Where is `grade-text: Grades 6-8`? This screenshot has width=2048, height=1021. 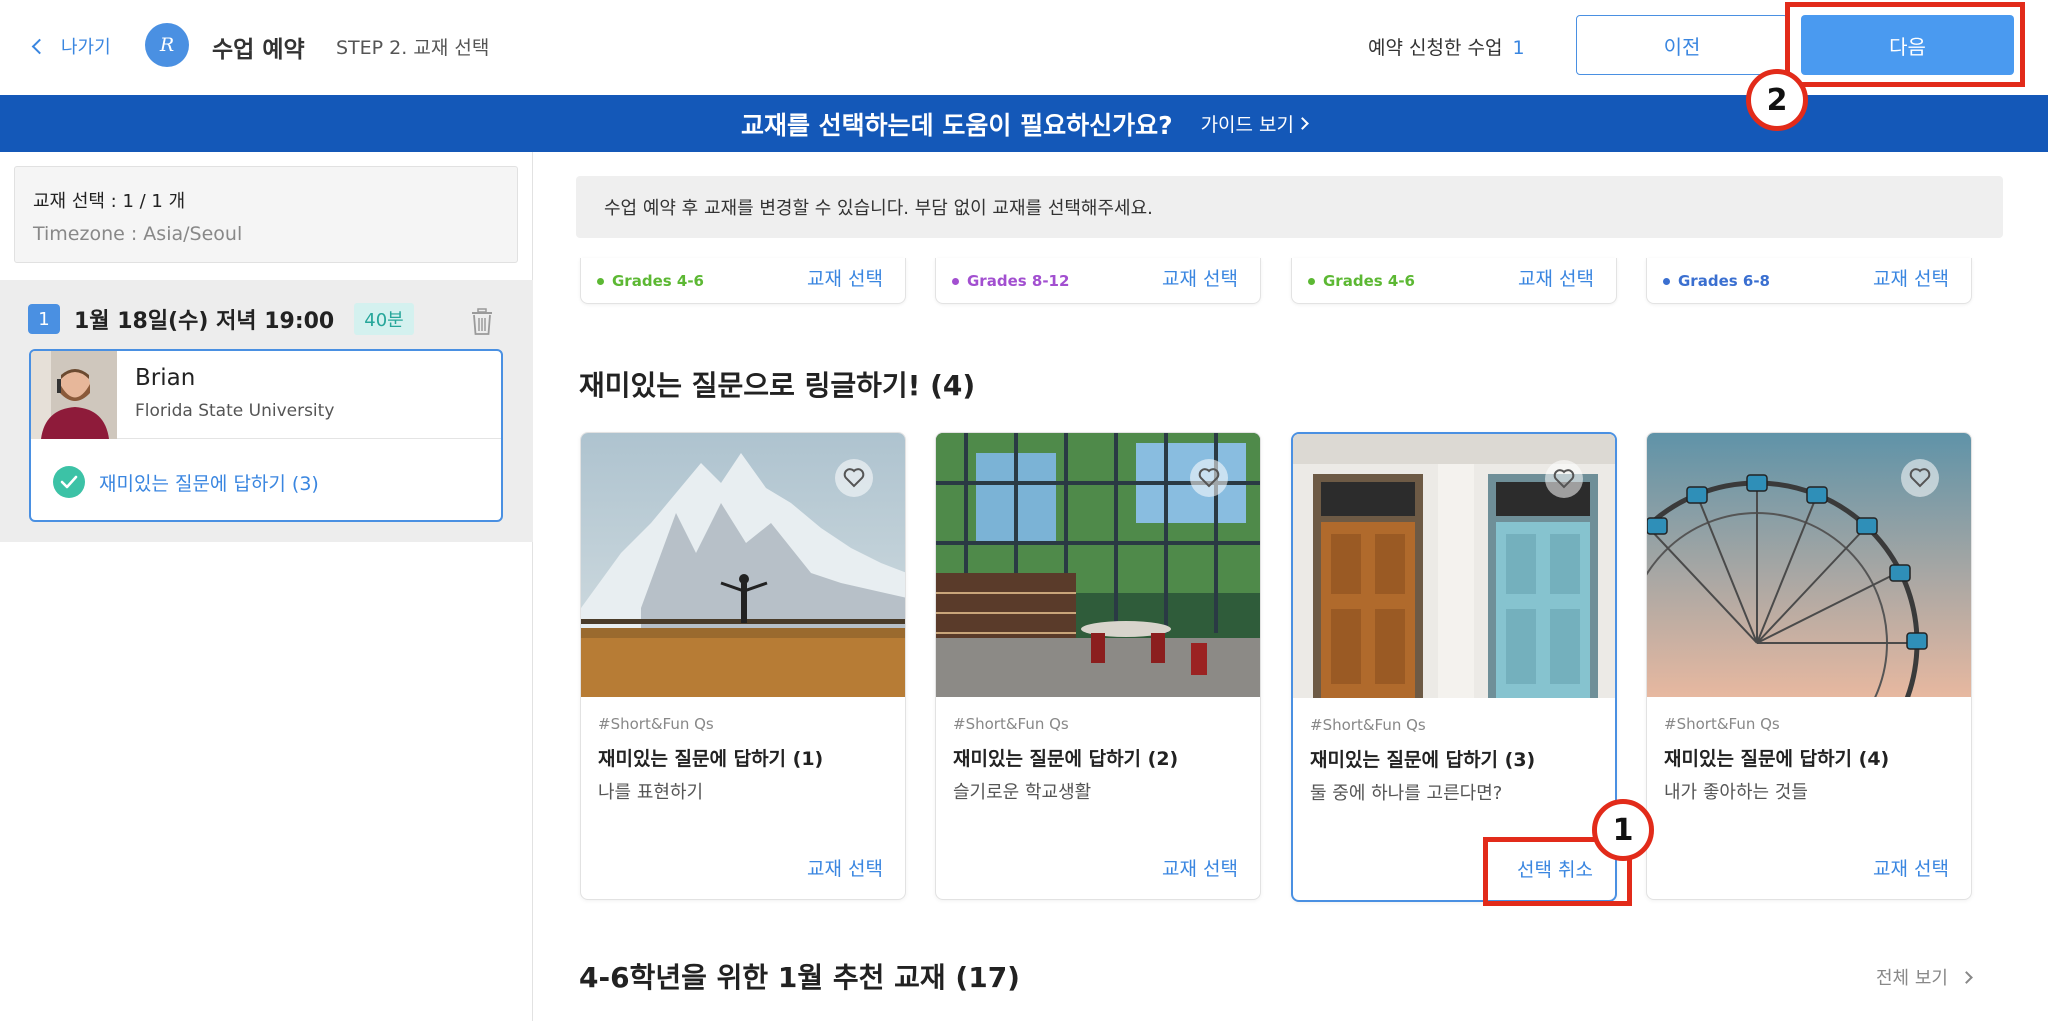 grade-text: Grades 6-8 is located at coordinates (1724, 281).